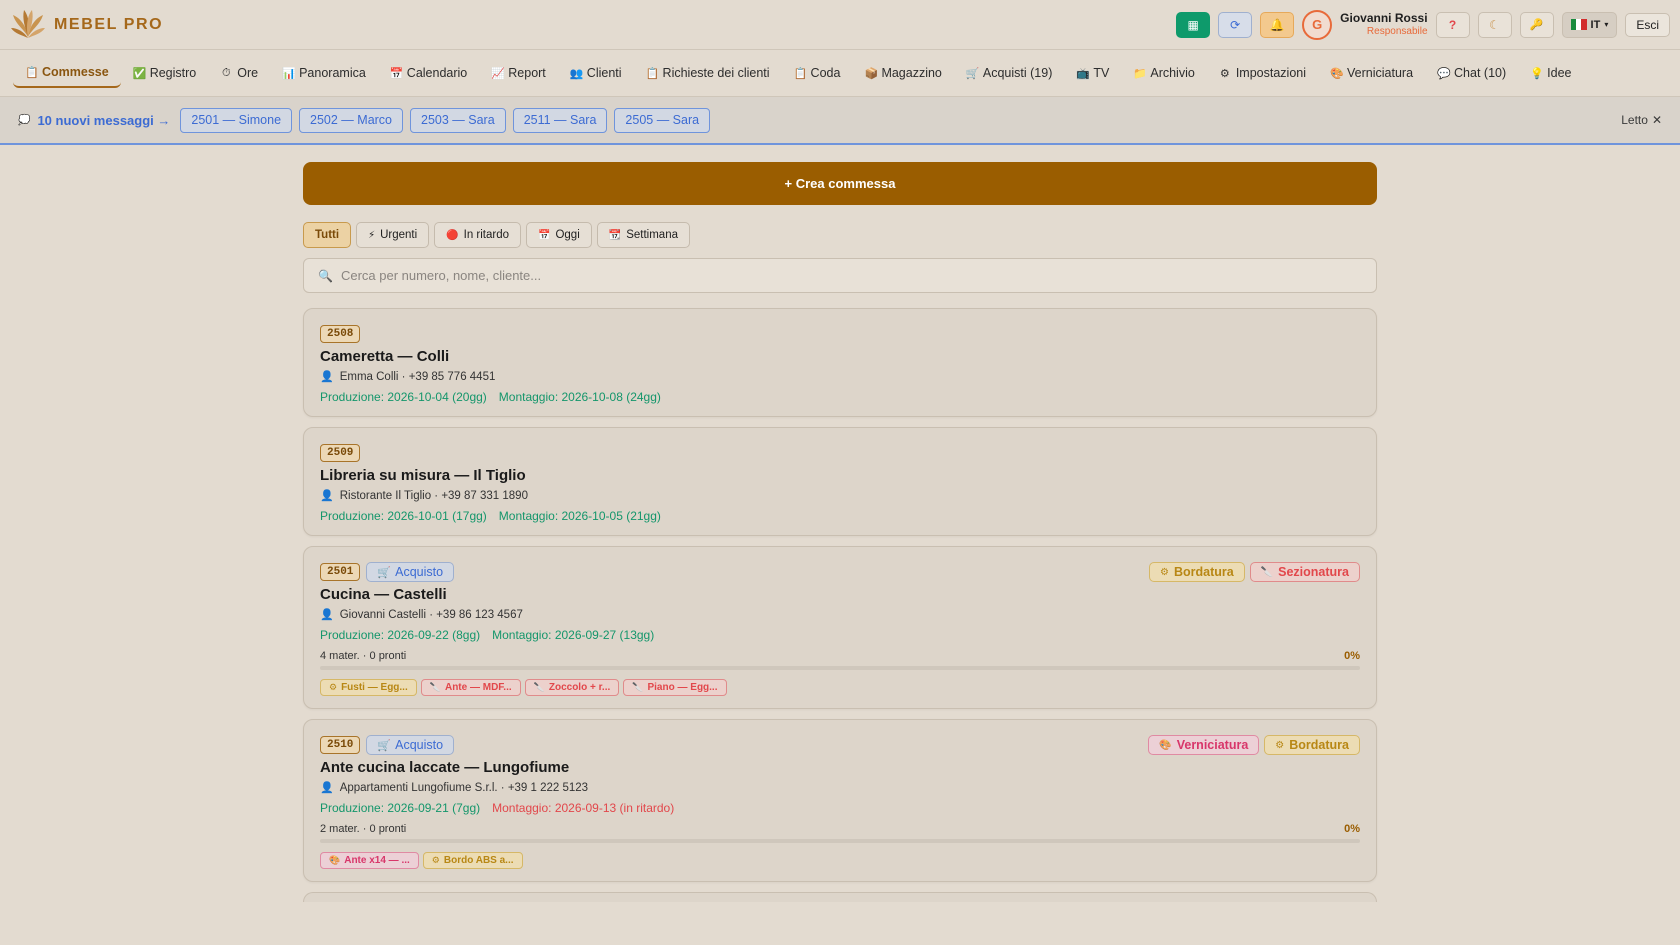 This screenshot has width=1680, height=945. I want to click on nav-item-clienti: 👥 Clienti, so click(596, 73).